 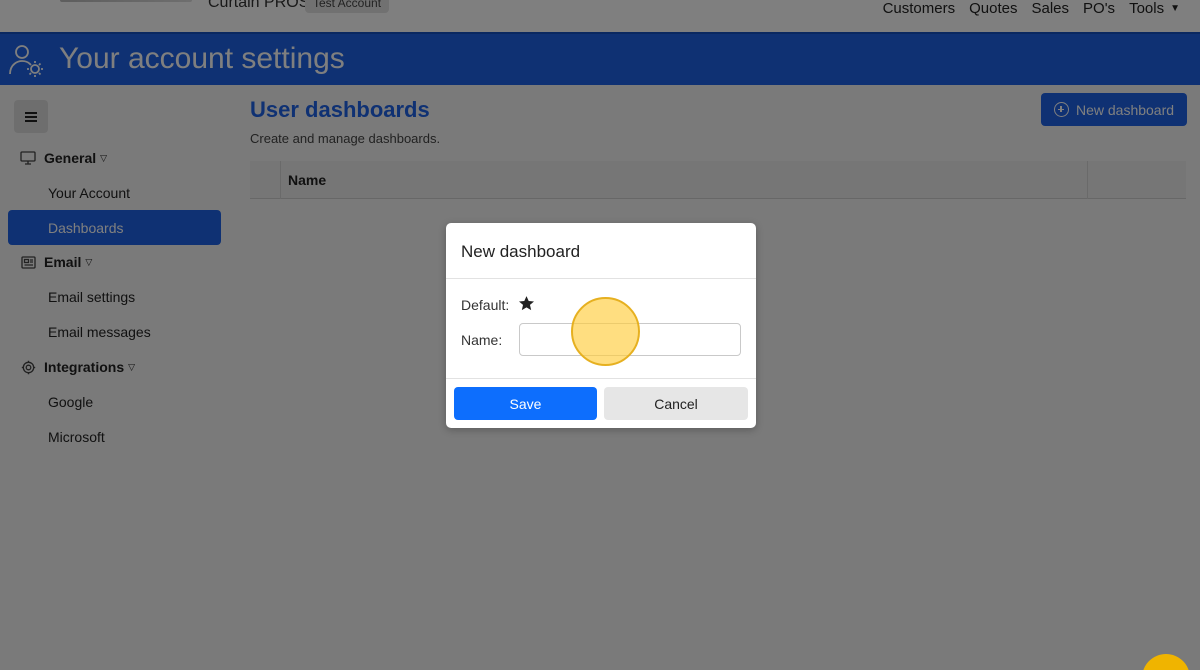 I want to click on default-label: Default:, so click(x=485, y=305).